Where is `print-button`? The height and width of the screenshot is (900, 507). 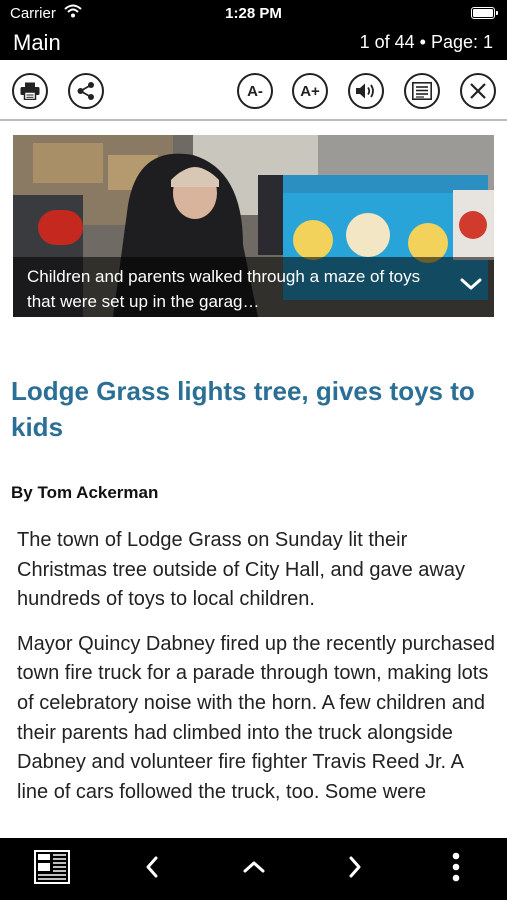
print-button is located at coordinates (30, 91).